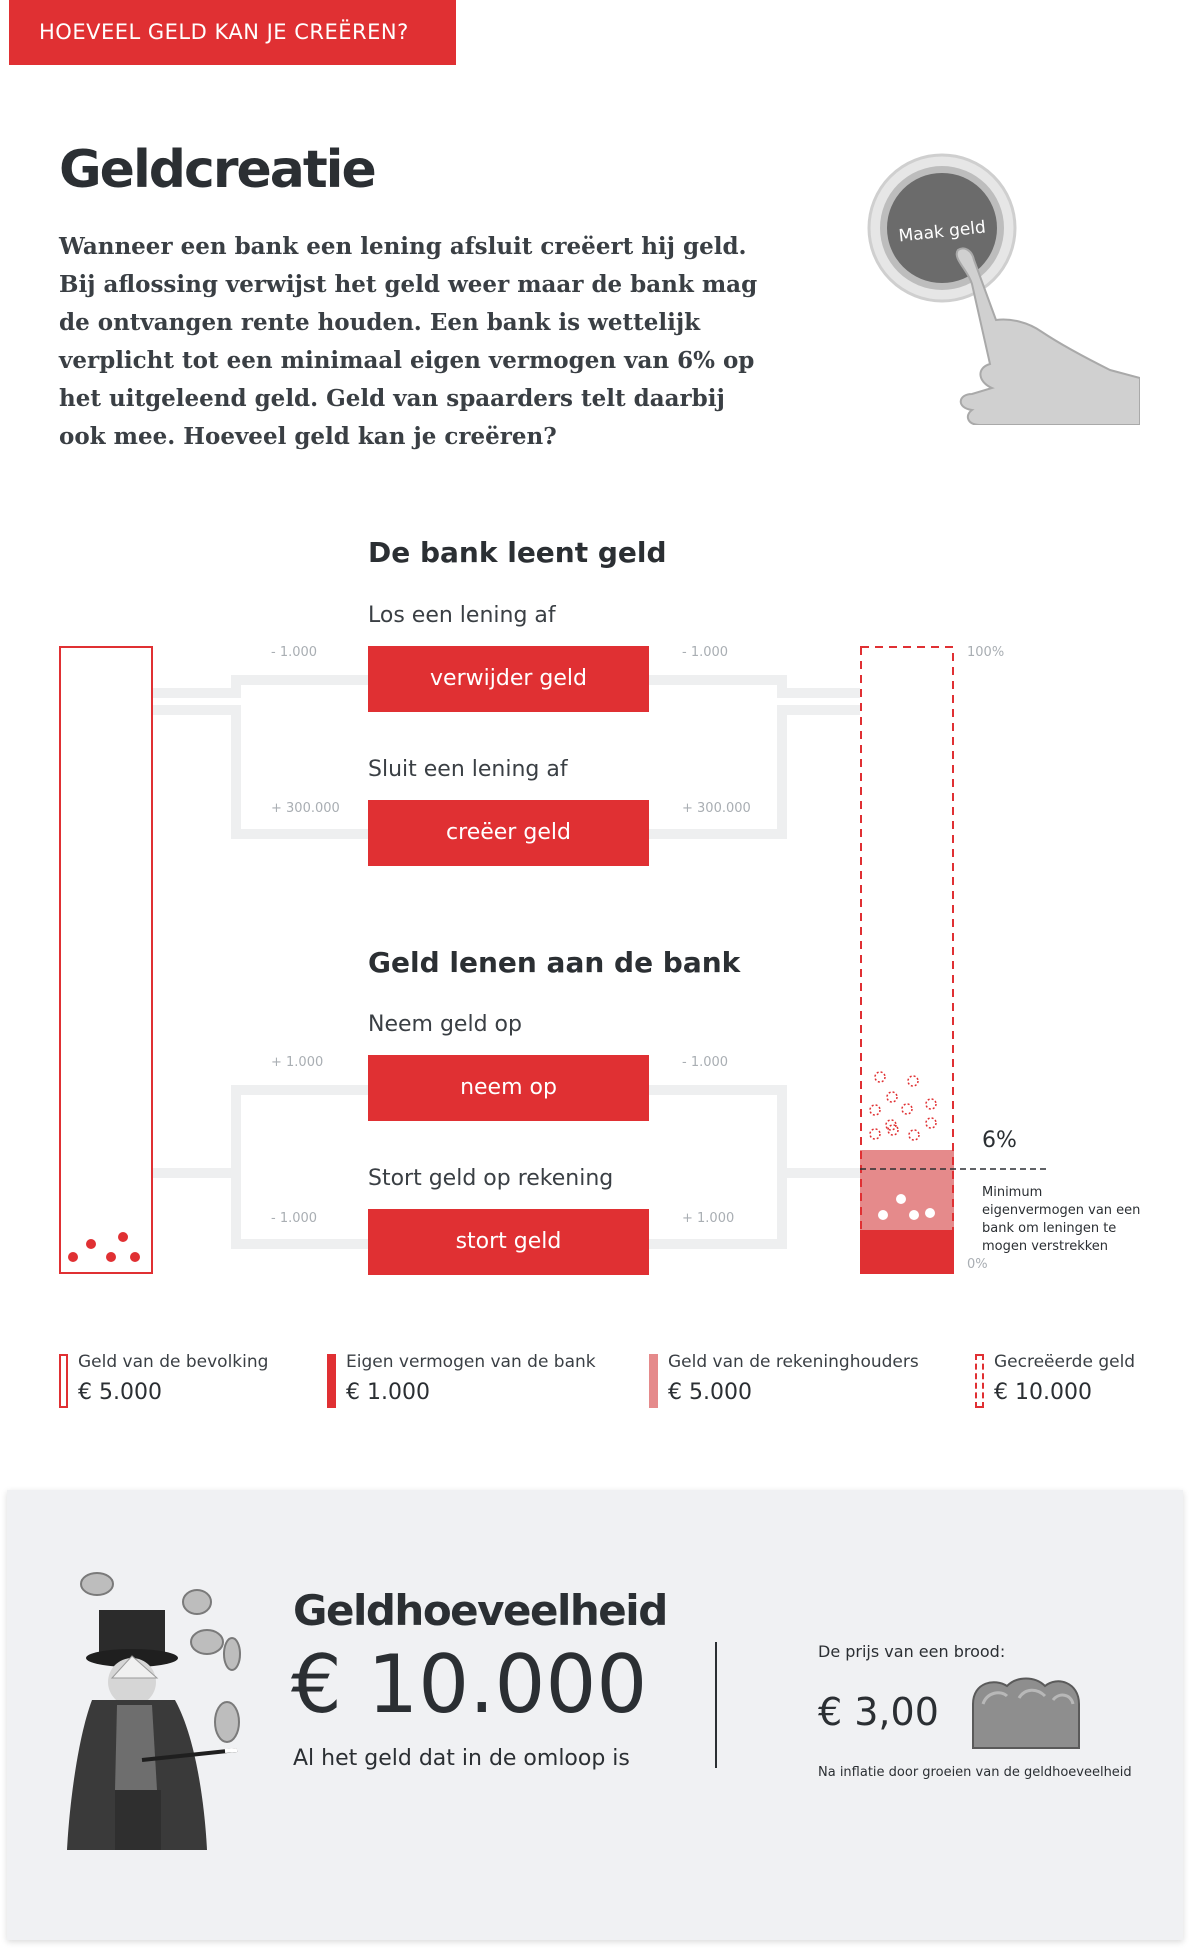 This screenshot has width=1190, height=1952. Describe the element at coordinates (517, 552) in the screenshot. I see `lending-heading: De bank leent geld` at that location.